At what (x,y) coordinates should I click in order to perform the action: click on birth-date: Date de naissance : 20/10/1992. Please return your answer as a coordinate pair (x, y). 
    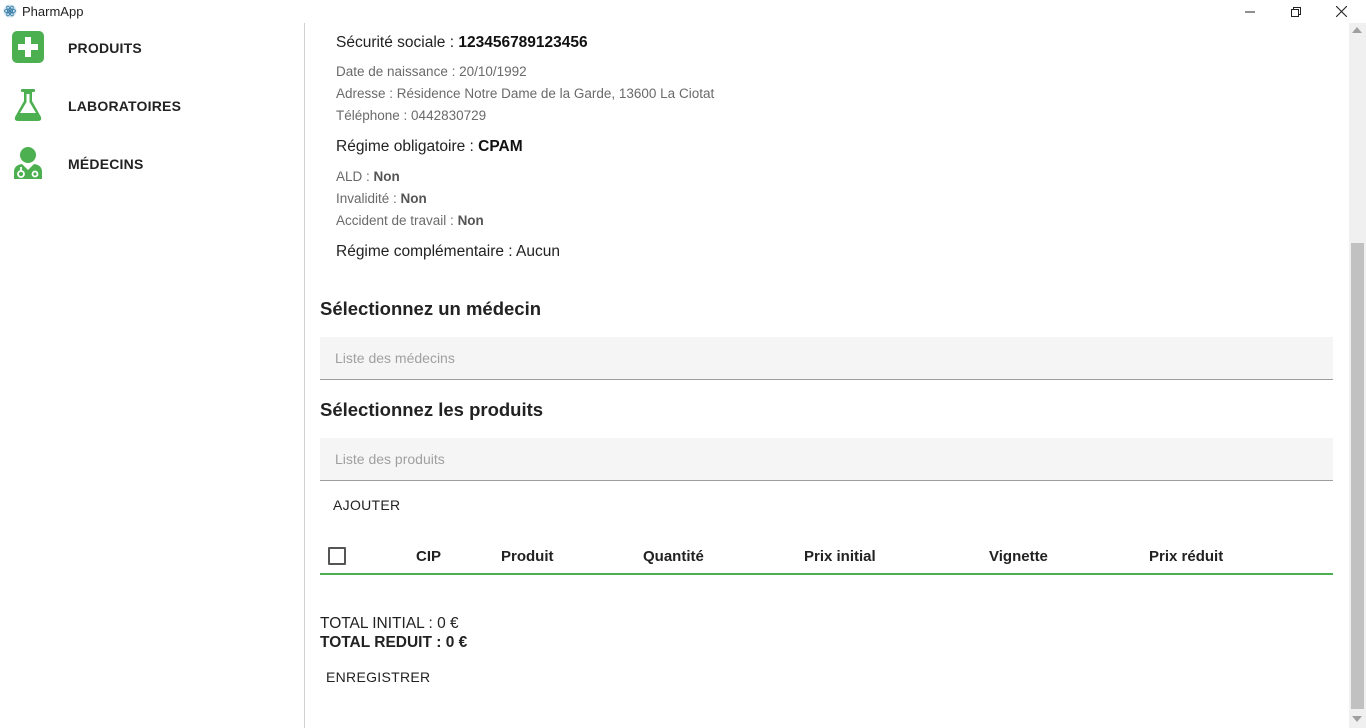
    Looking at the image, I should click on (431, 71).